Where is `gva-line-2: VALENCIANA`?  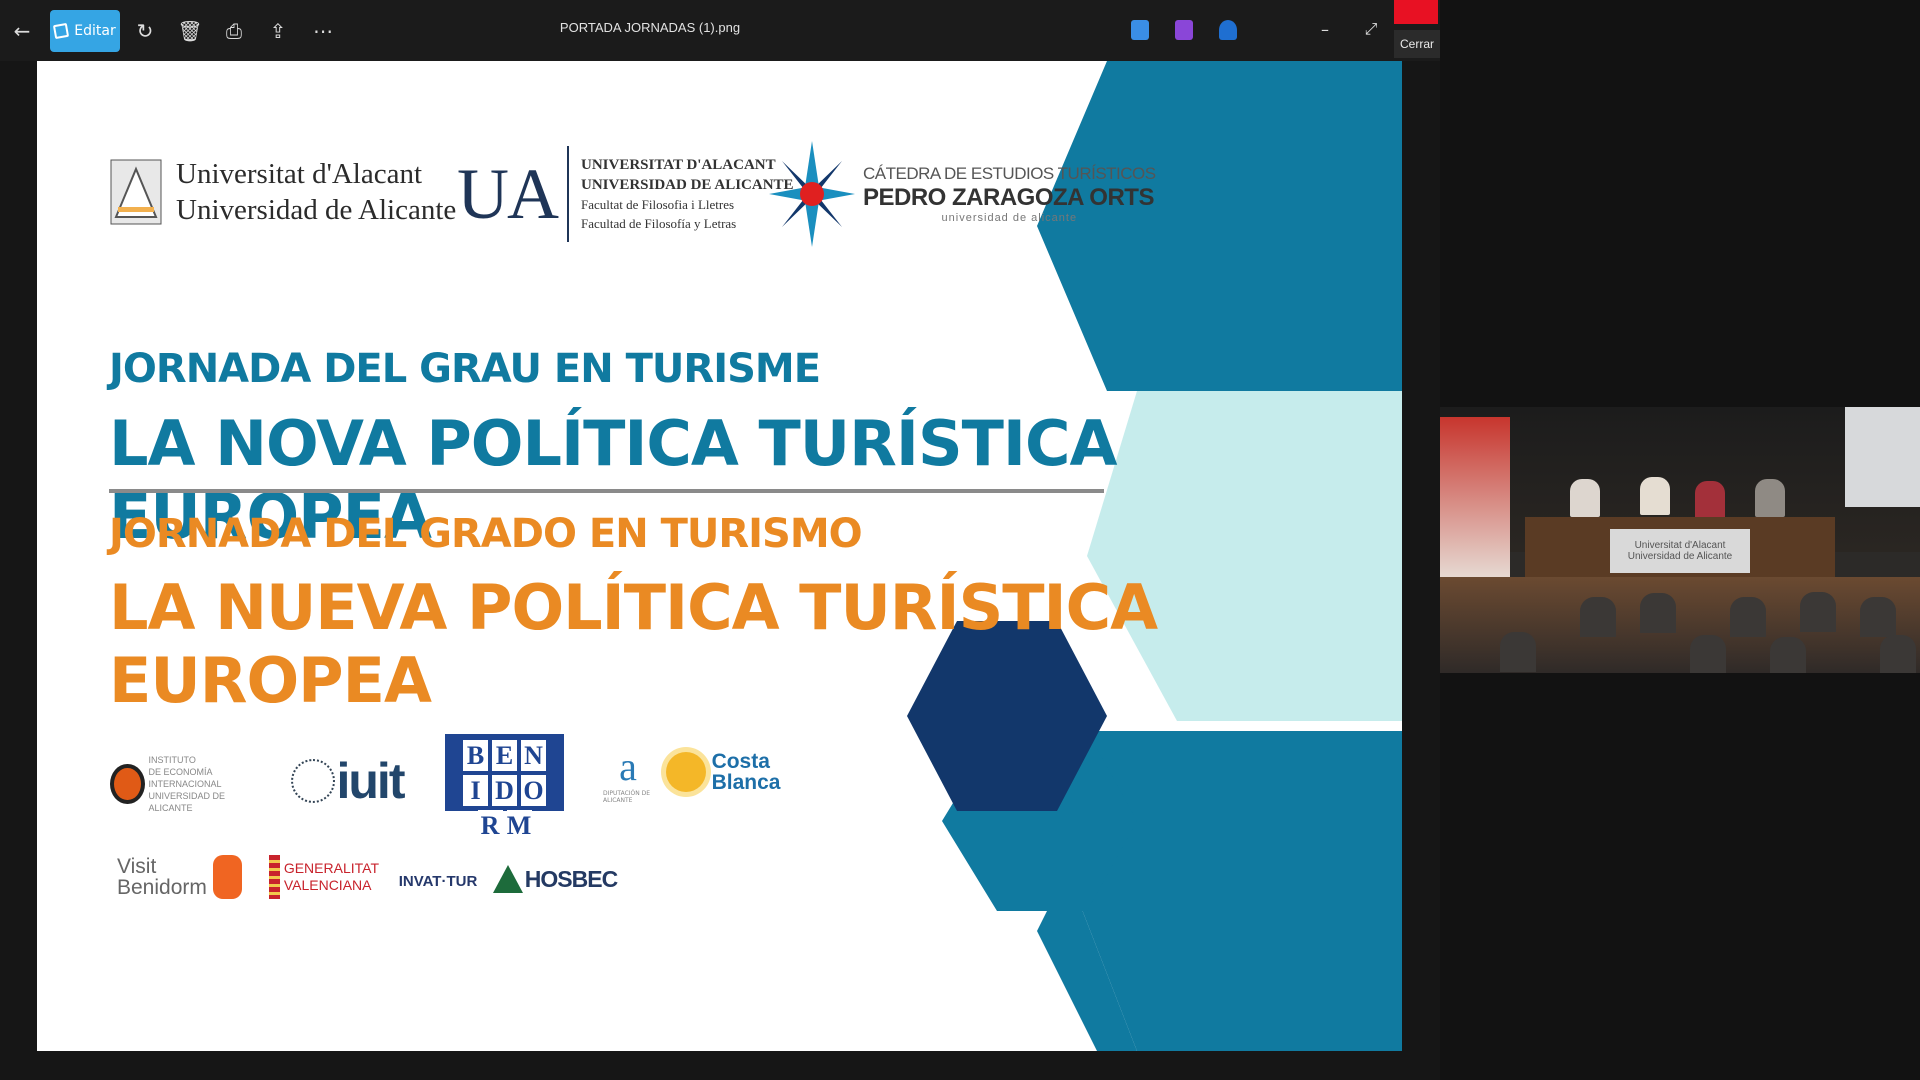
gva-line-2: VALENCIANA is located at coordinates (327, 885).